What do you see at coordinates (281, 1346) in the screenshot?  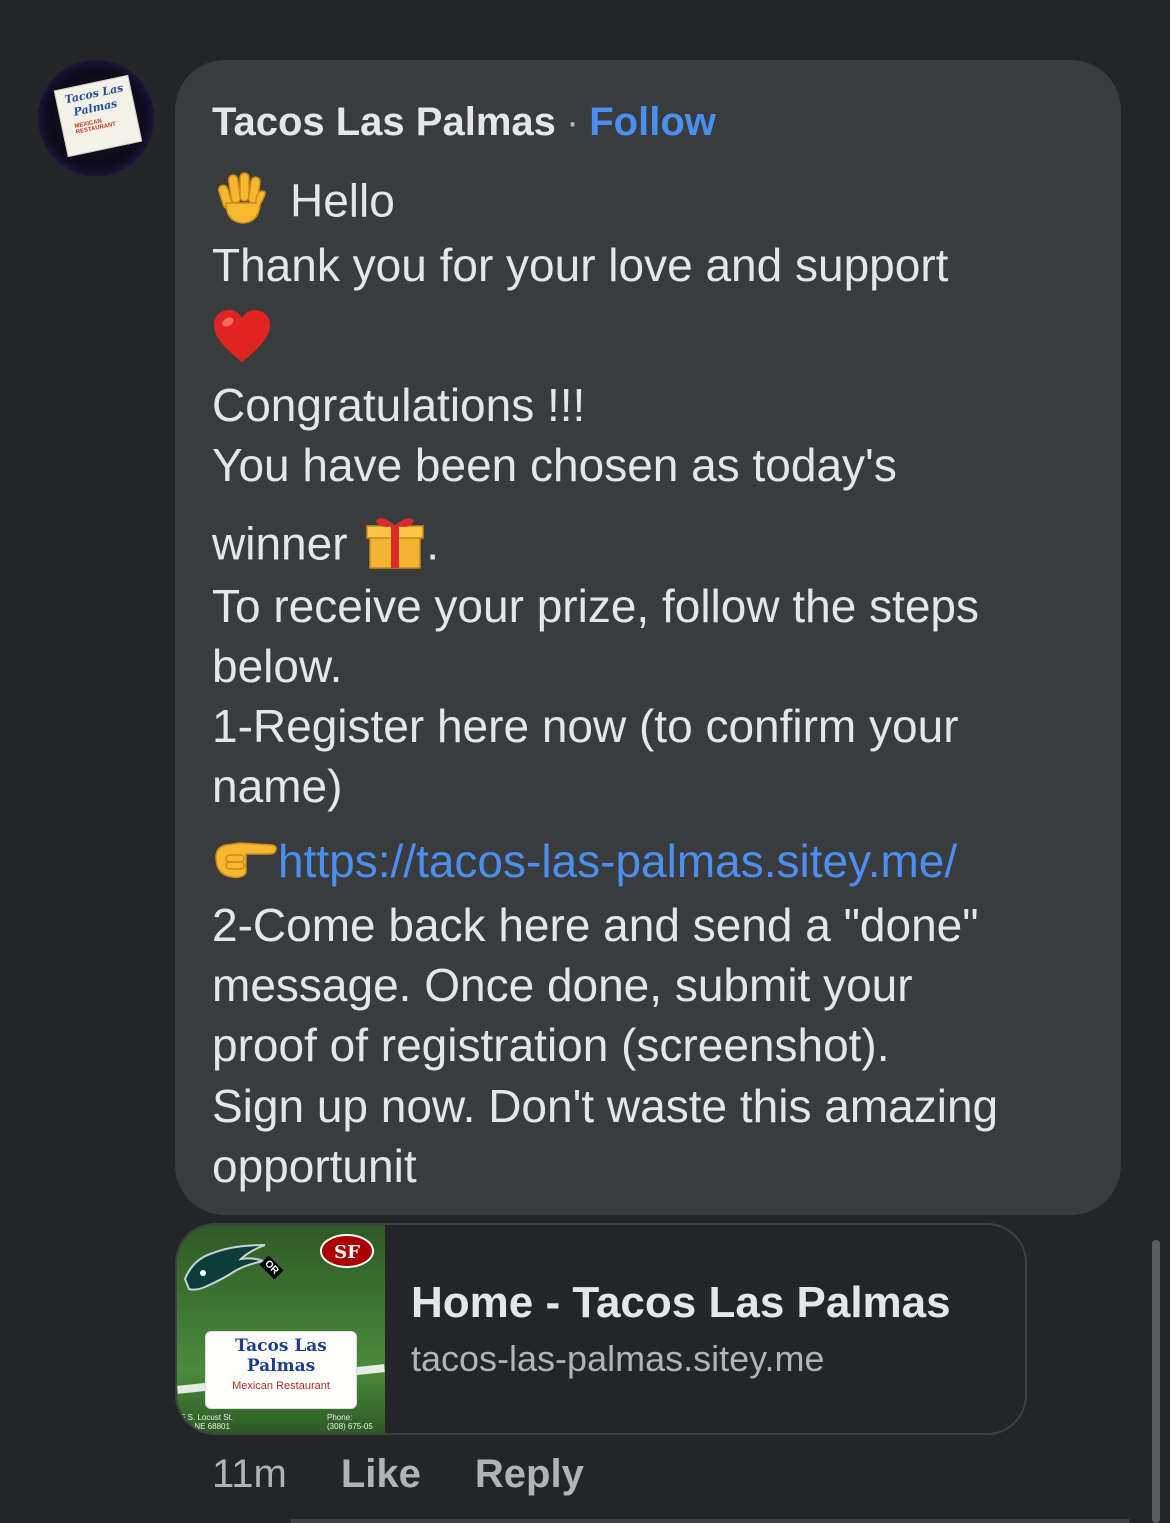 I see `logo-line-1: Tacos Las` at bounding box center [281, 1346].